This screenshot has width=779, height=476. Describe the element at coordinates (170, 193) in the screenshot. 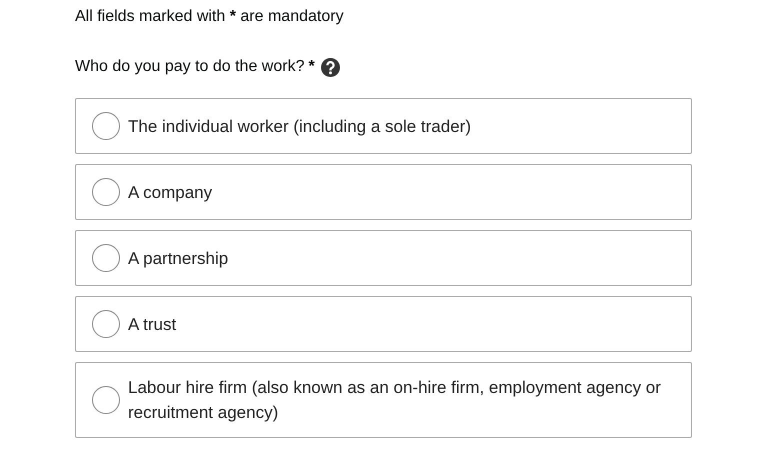

I see `option-label: A company` at that location.